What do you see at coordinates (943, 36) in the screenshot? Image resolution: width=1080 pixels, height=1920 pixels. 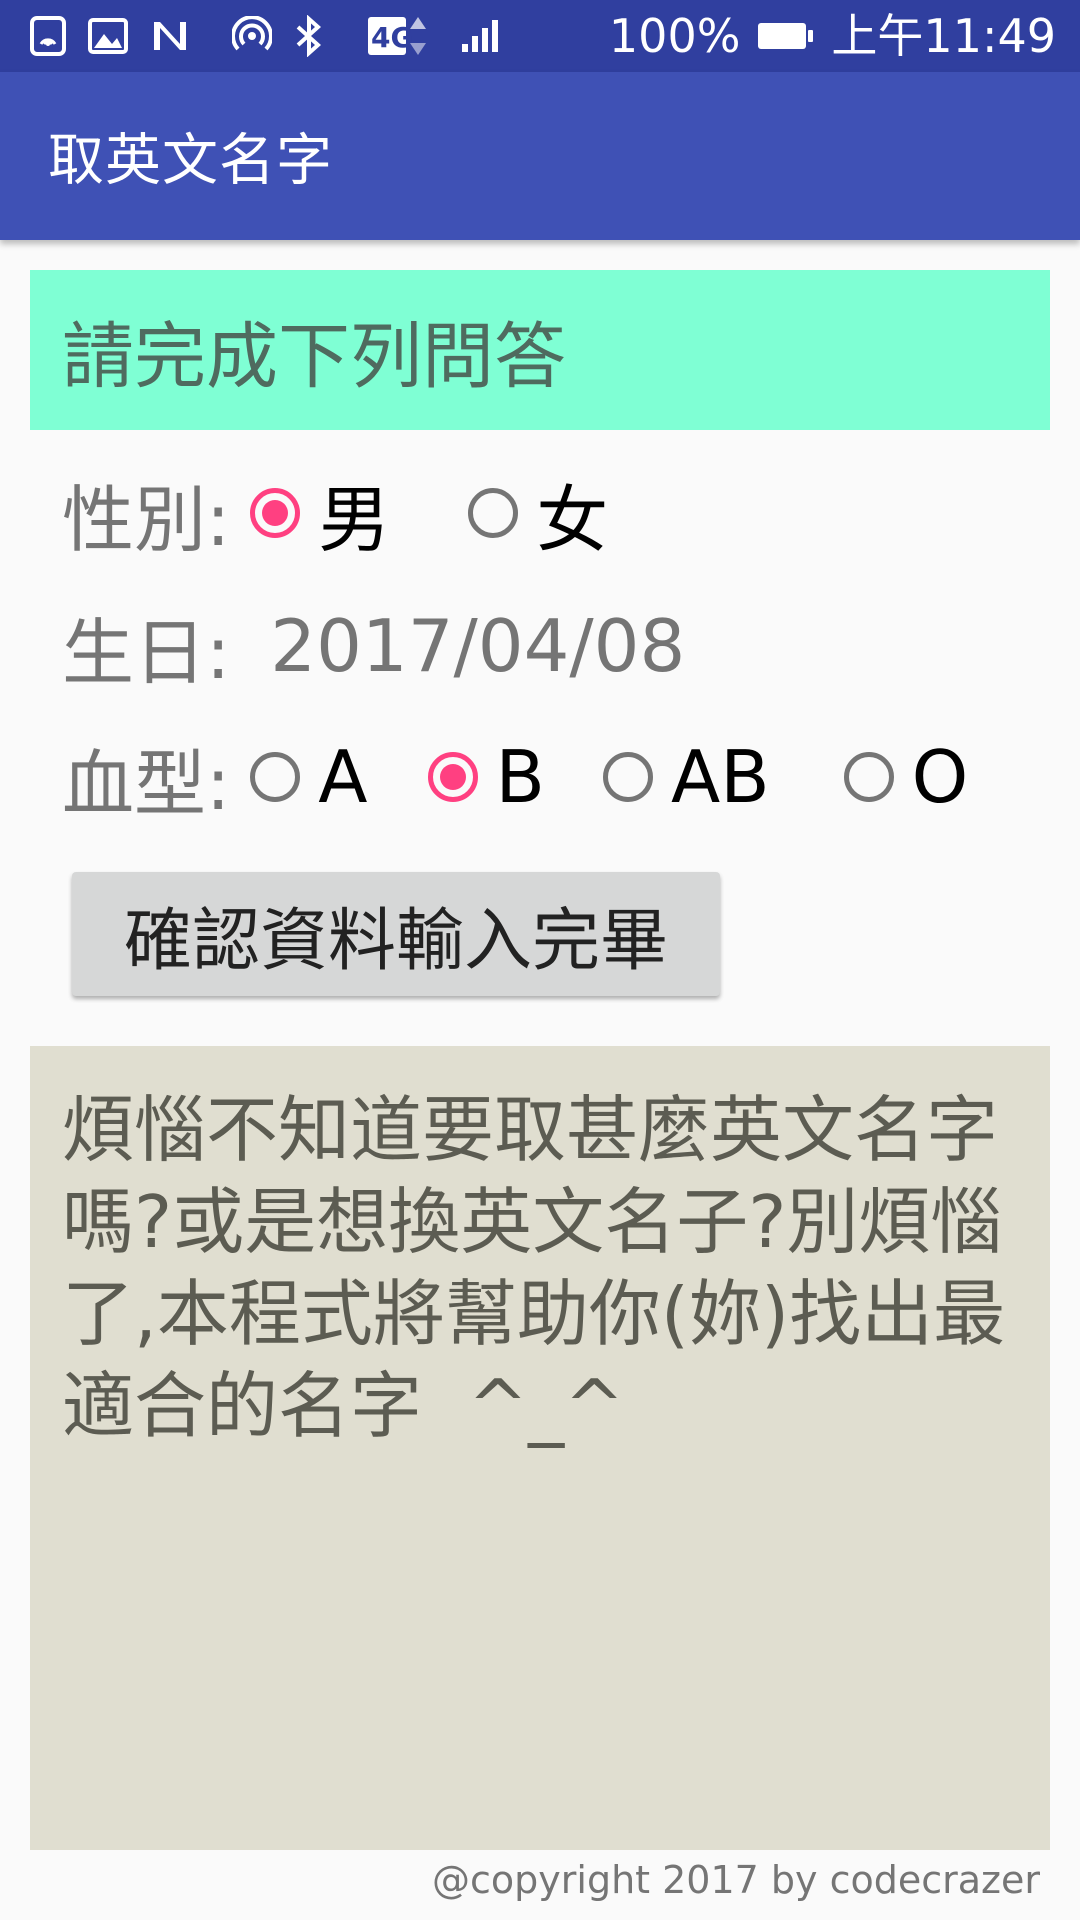 I see `clock: 上午11:49` at bounding box center [943, 36].